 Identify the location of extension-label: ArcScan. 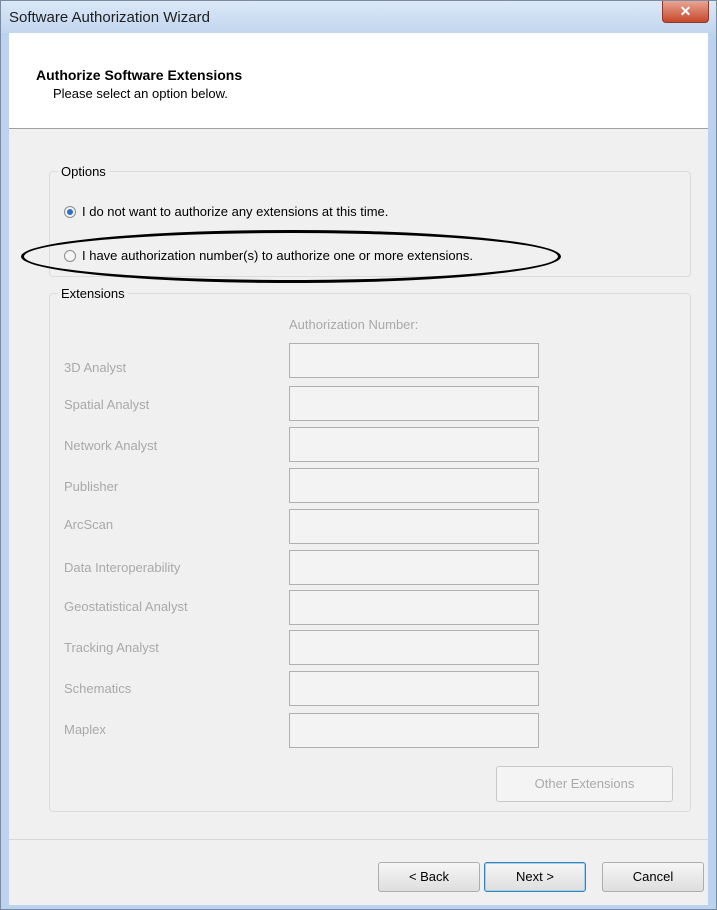
(89, 524).